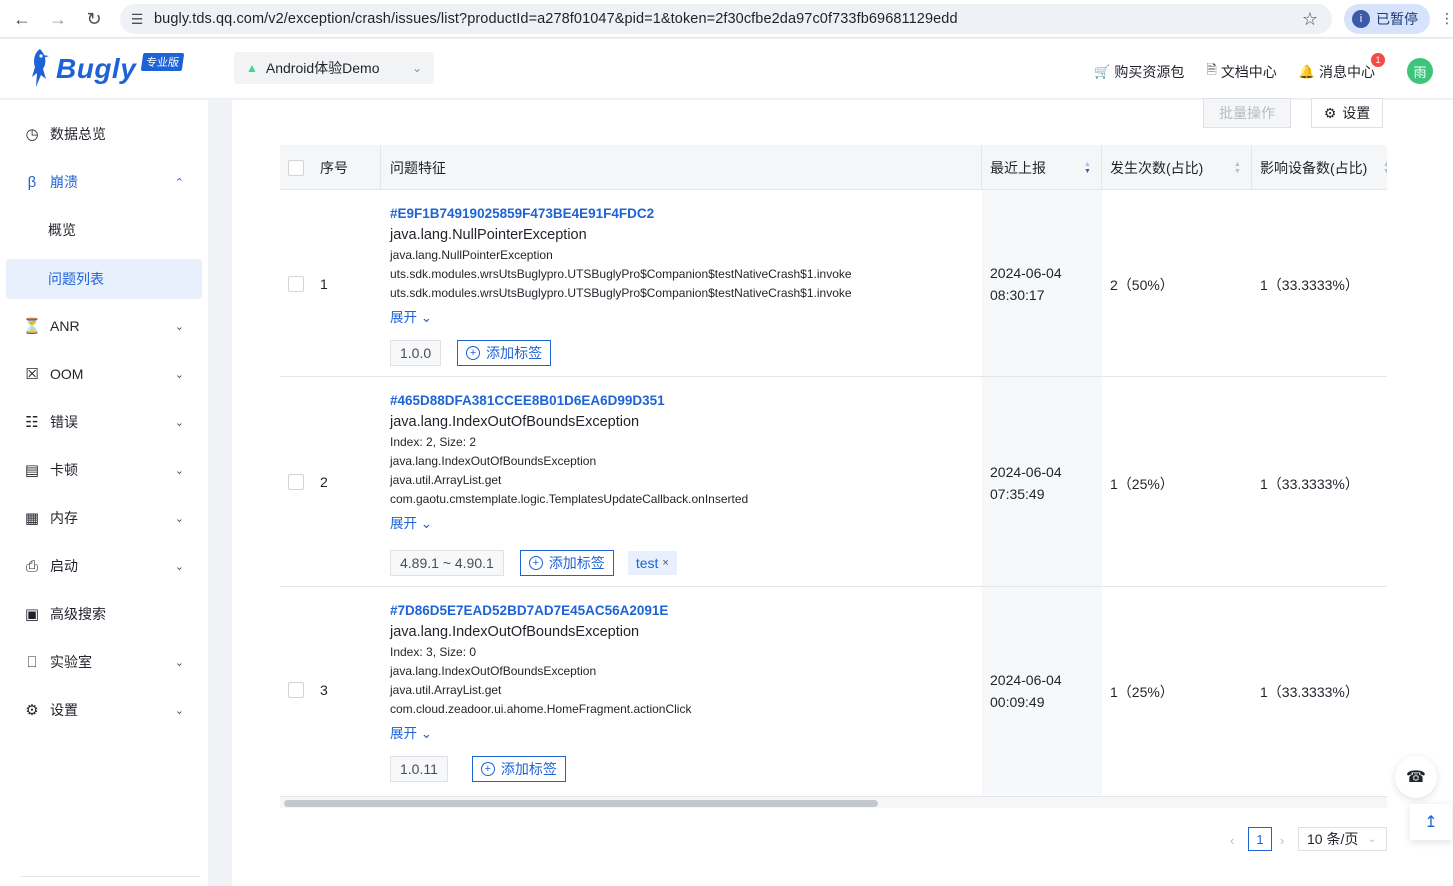 This screenshot has height=886, width=1453. What do you see at coordinates (22, 19) in the screenshot?
I see `back-icon: ←` at bounding box center [22, 19].